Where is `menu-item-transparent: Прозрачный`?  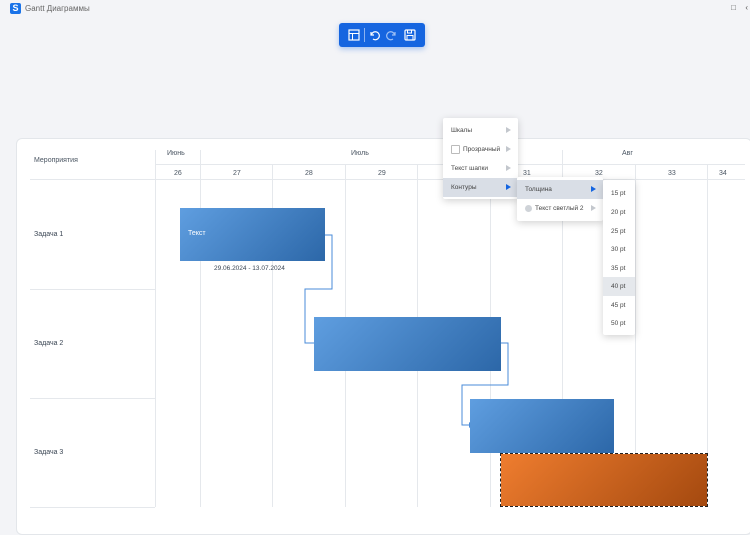 menu-item-transparent: Прозрачный is located at coordinates (480, 149).